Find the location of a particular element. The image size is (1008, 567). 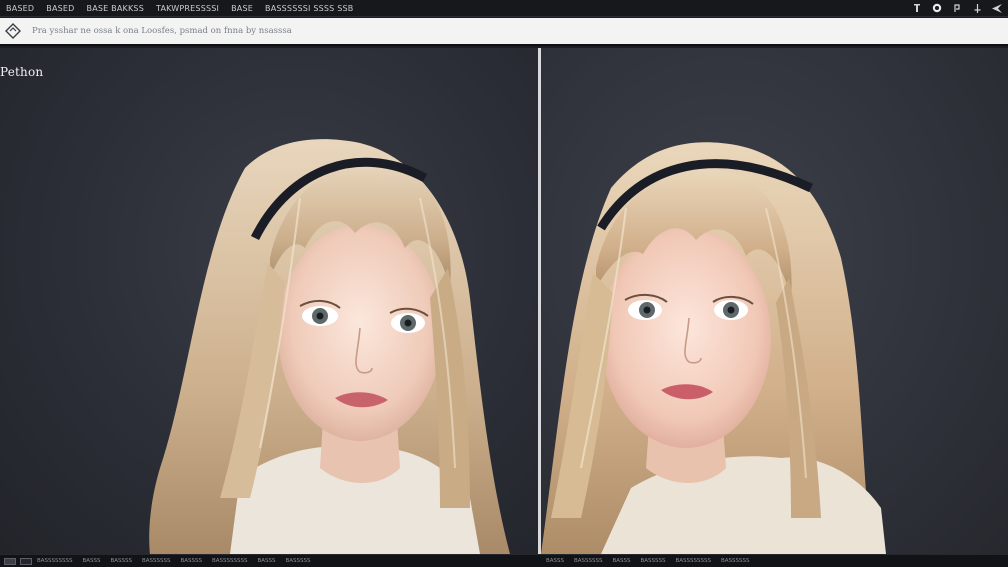

prompt-bar is located at coordinates (504, 32).